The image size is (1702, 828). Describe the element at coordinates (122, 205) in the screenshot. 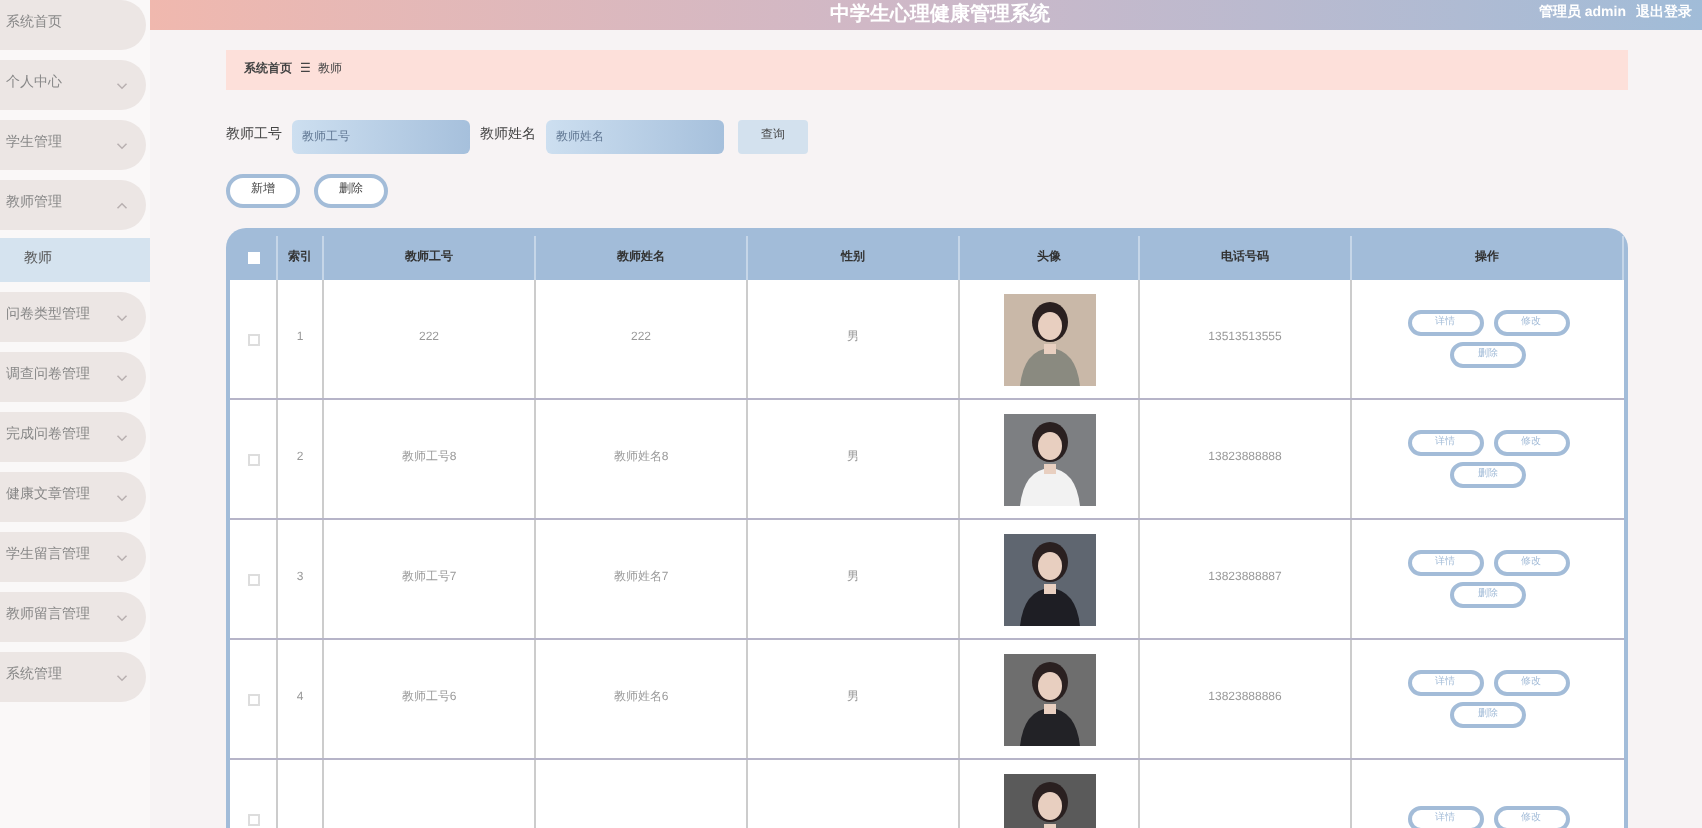

I see `chevron-up-icon` at that location.